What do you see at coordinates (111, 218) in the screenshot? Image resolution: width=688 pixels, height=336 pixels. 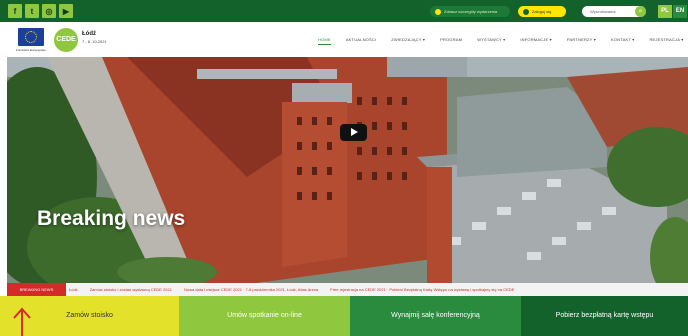 I see `hero-headline: Breaking news` at bounding box center [111, 218].